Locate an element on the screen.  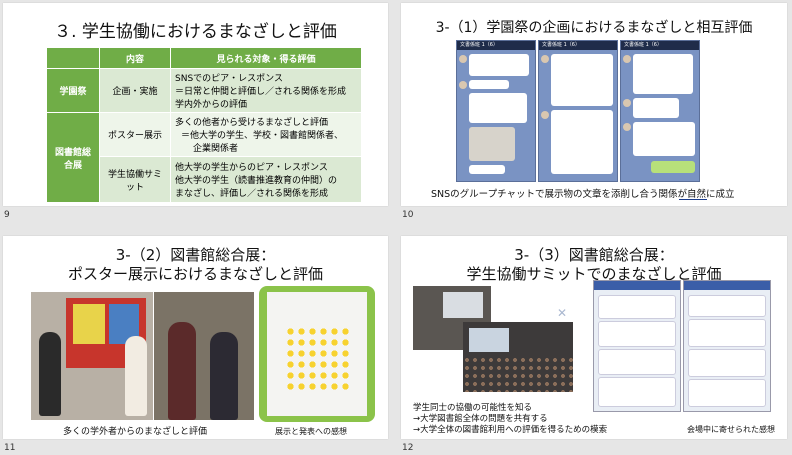
caption-right: 会場中に寄せられた感想 is located at coordinates (731, 429).